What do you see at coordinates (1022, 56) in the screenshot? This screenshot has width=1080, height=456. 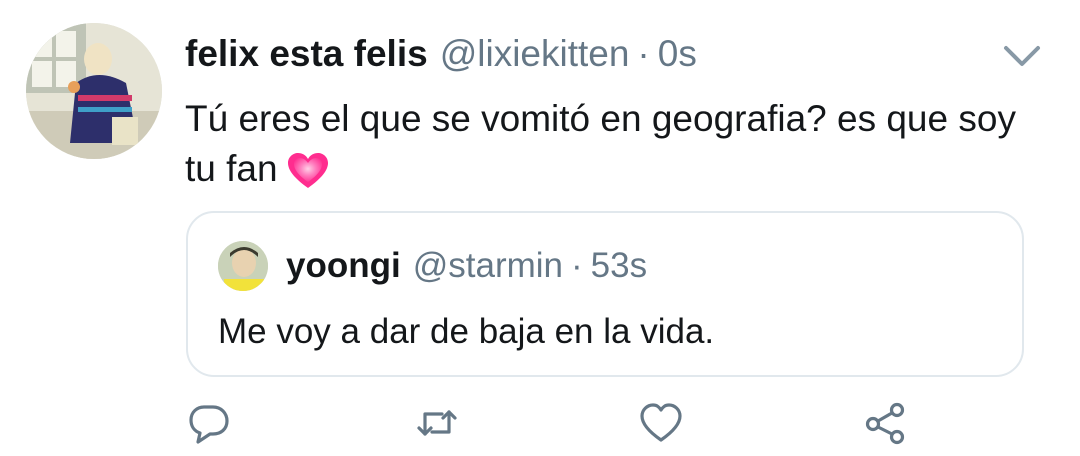 I see `chevron-down-icon` at bounding box center [1022, 56].